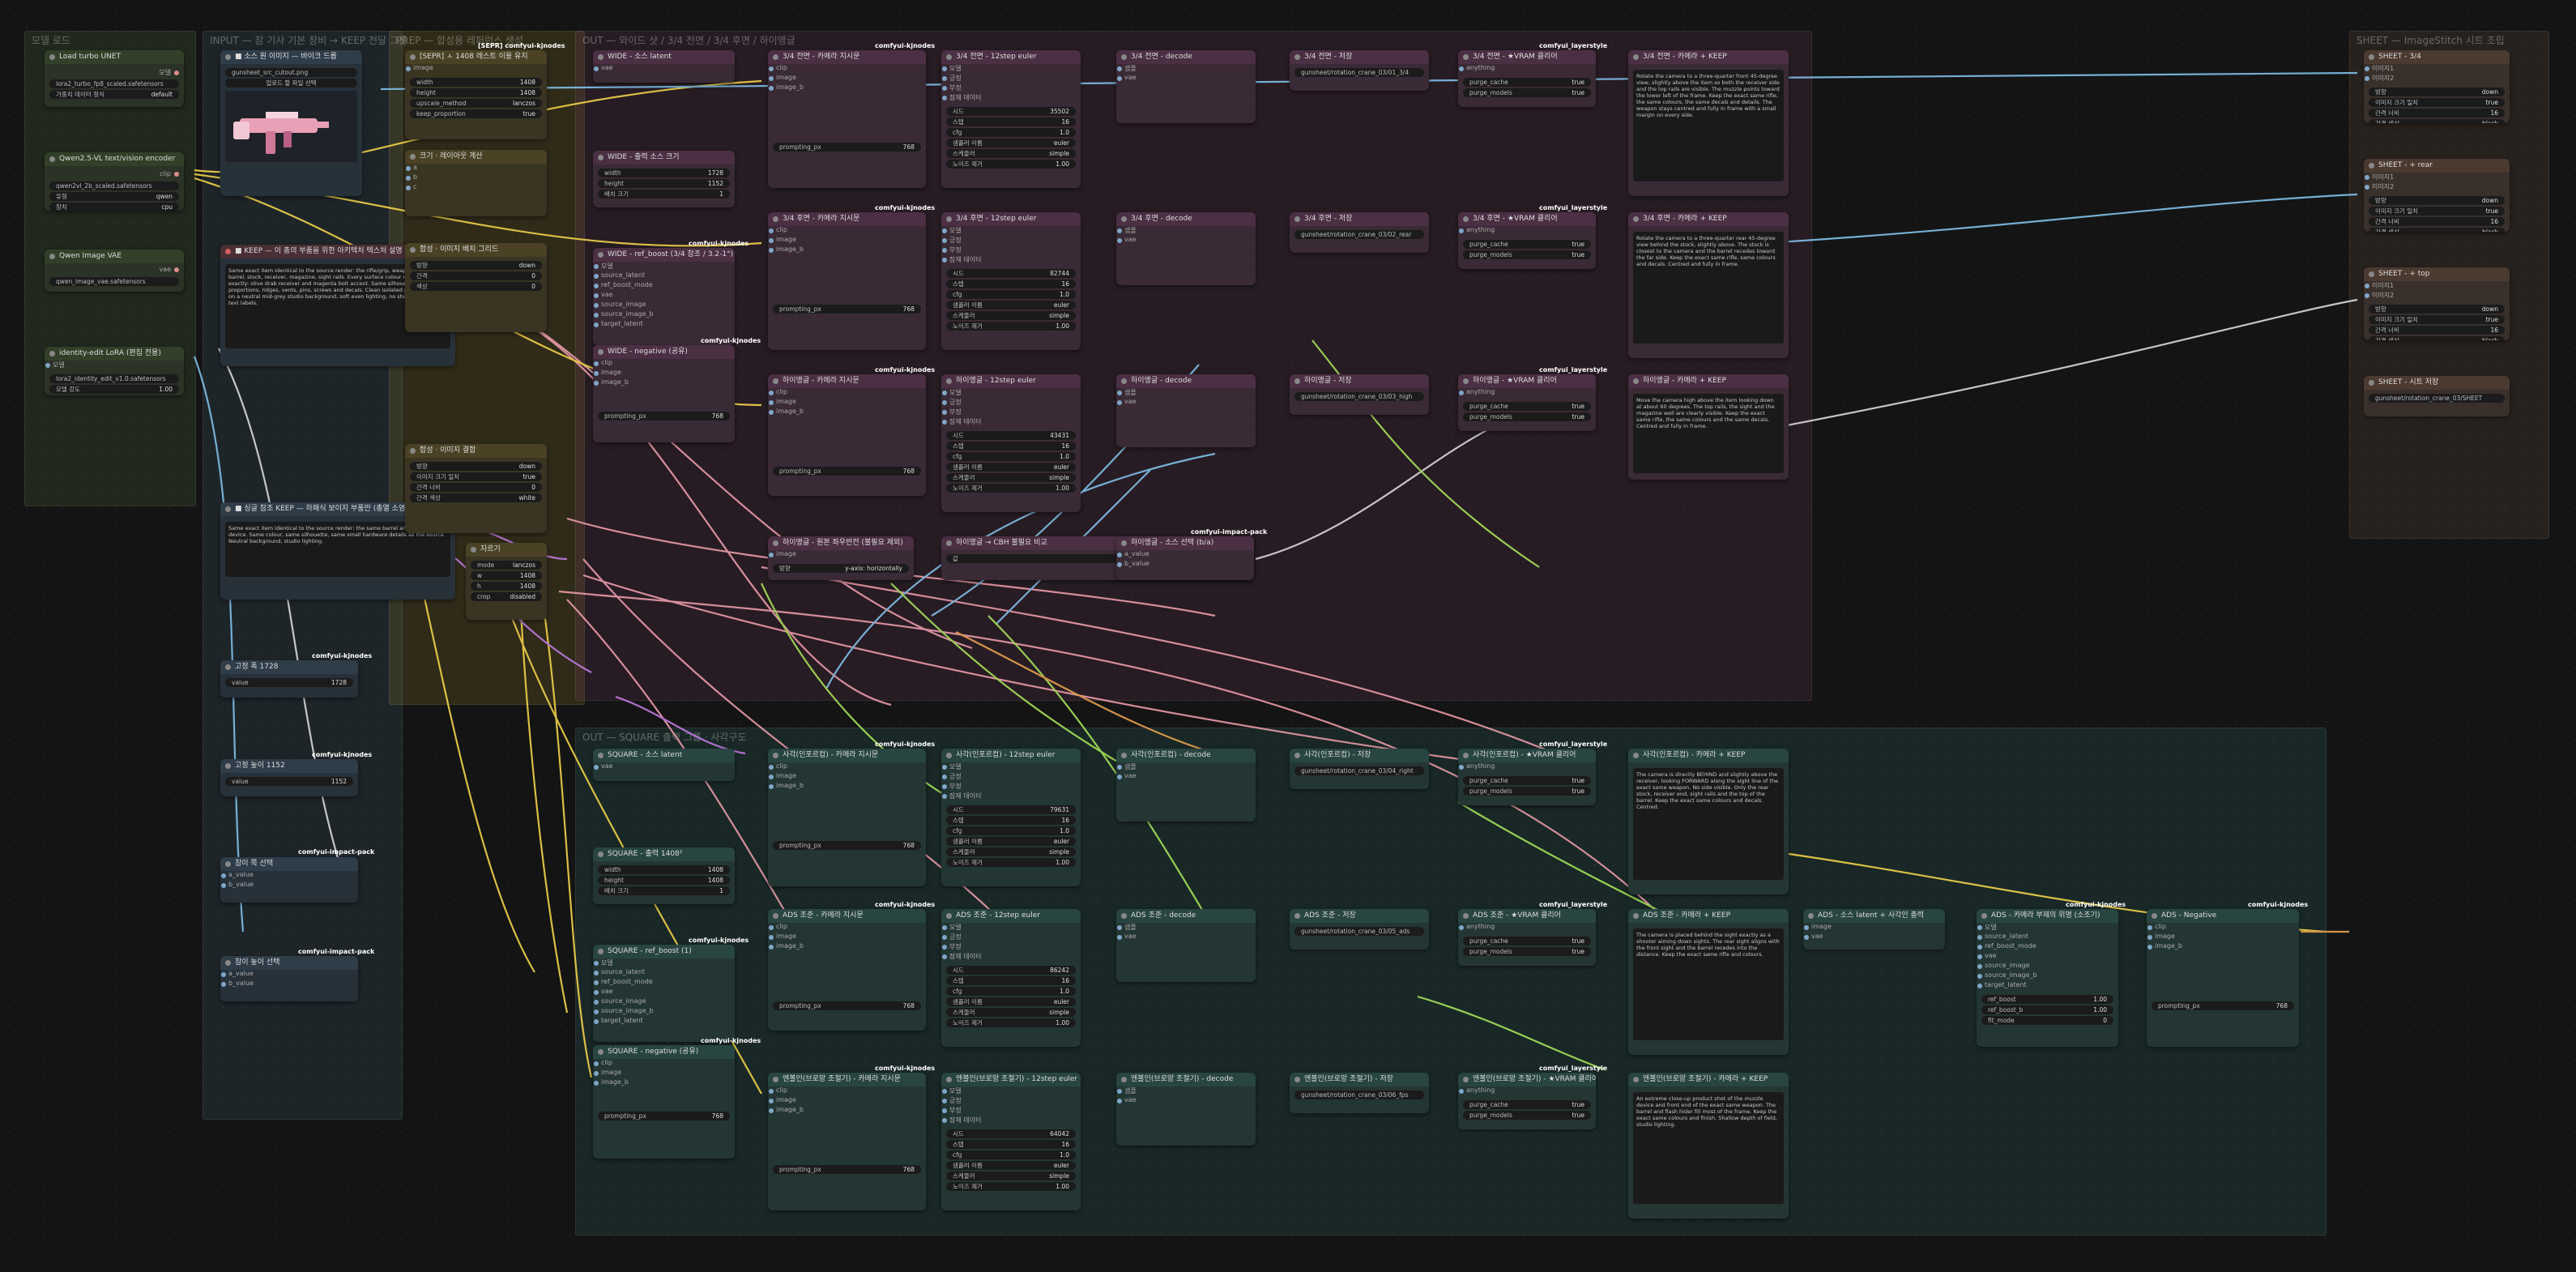 The image size is (2576, 1272). Describe the element at coordinates (476, 82) in the screenshot. I see `widget-width: width 1408` at that location.